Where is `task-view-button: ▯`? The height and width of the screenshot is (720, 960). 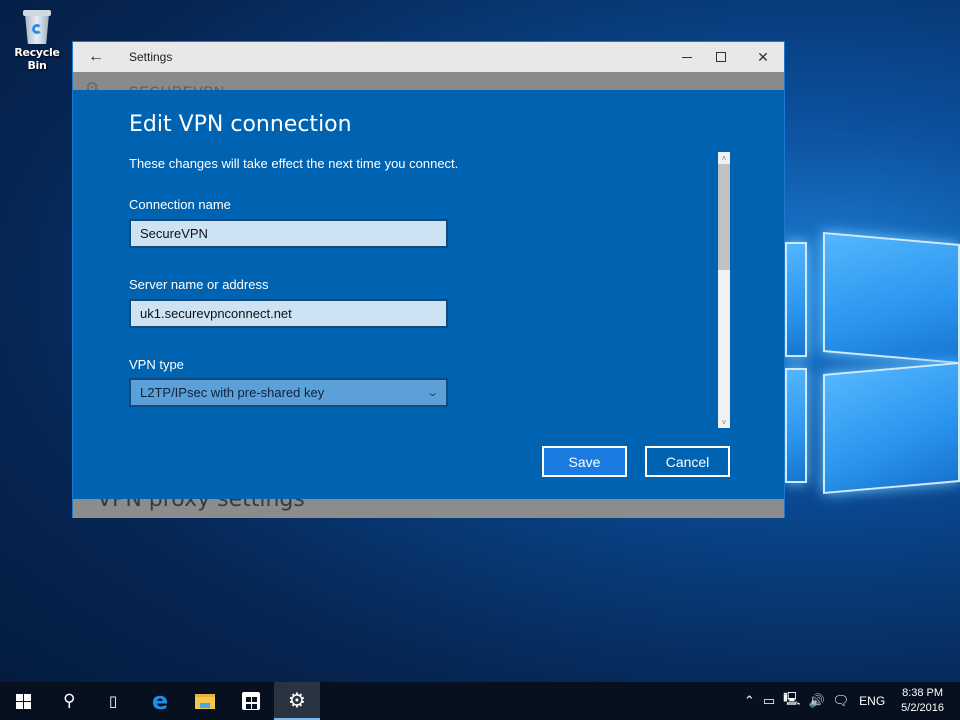
task-view-button: ▯ is located at coordinates (113, 701).